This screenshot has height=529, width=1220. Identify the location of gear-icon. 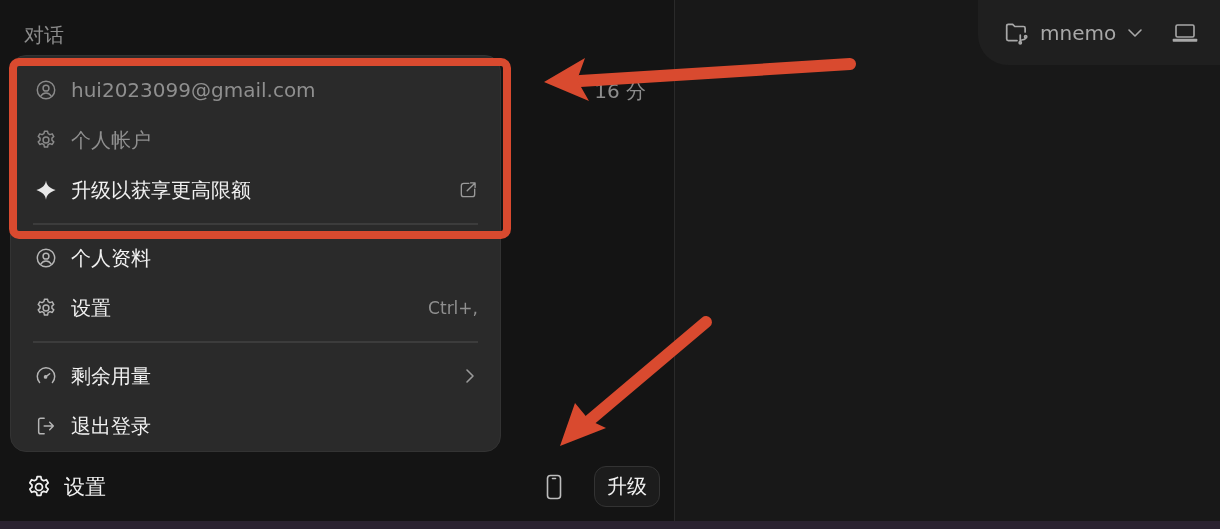
(46, 140).